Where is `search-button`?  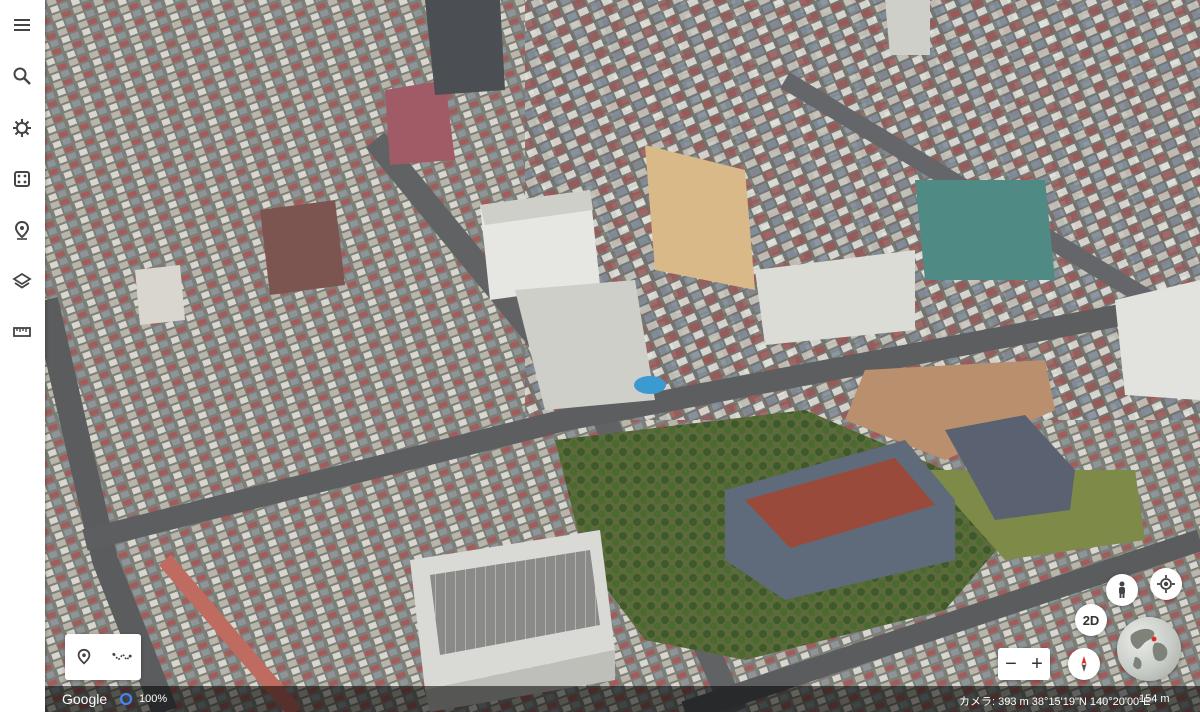 search-button is located at coordinates (22, 76).